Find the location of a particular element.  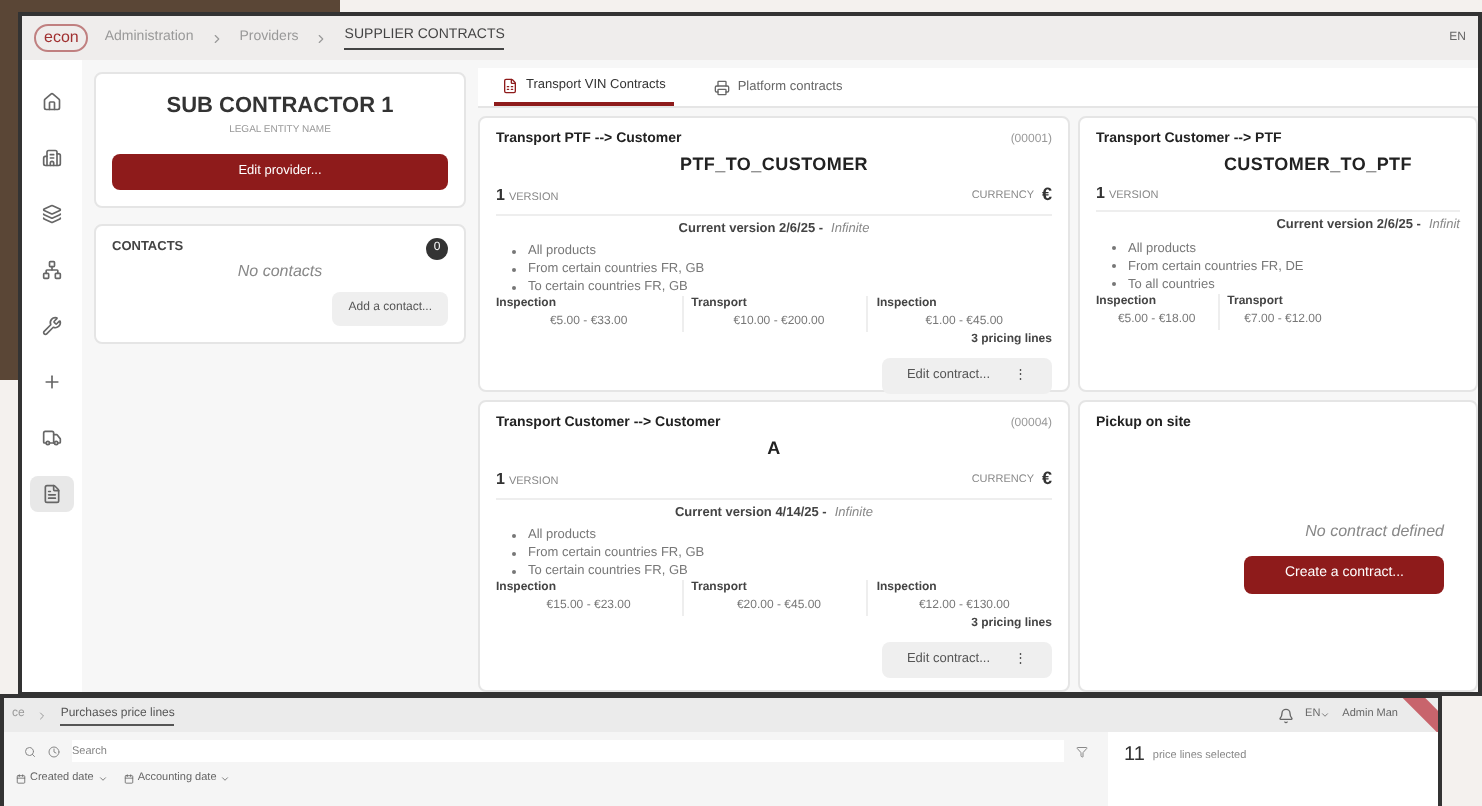

sidebar-item is located at coordinates (52, 494).